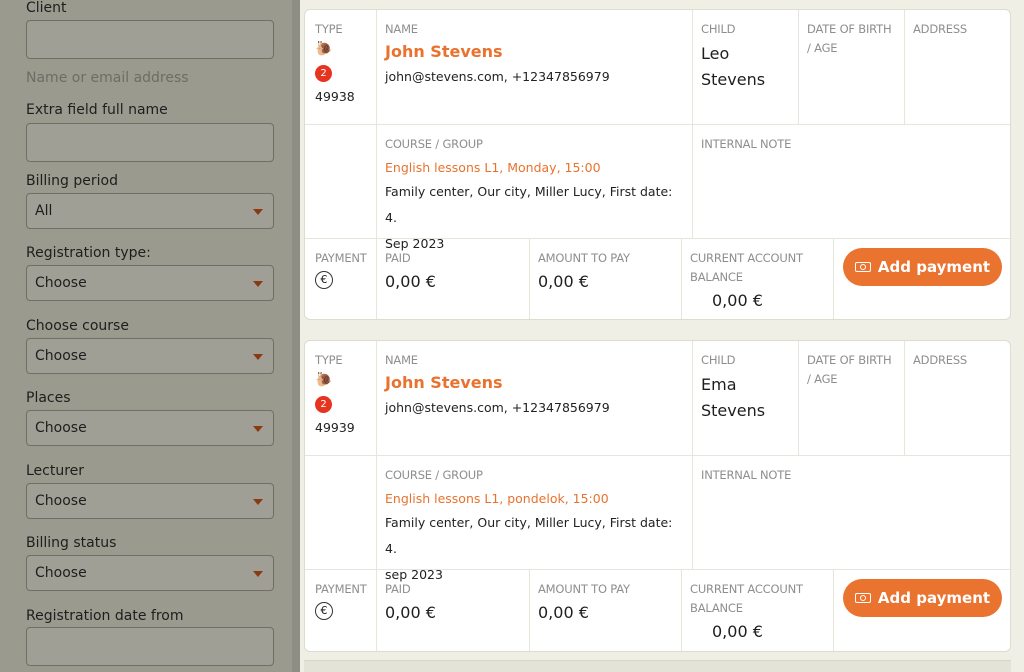 The height and width of the screenshot is (672, 1024). Describe the element at coordinates (107, 78) in the screenshot. I see `client-hint: Name or email address` at that location.